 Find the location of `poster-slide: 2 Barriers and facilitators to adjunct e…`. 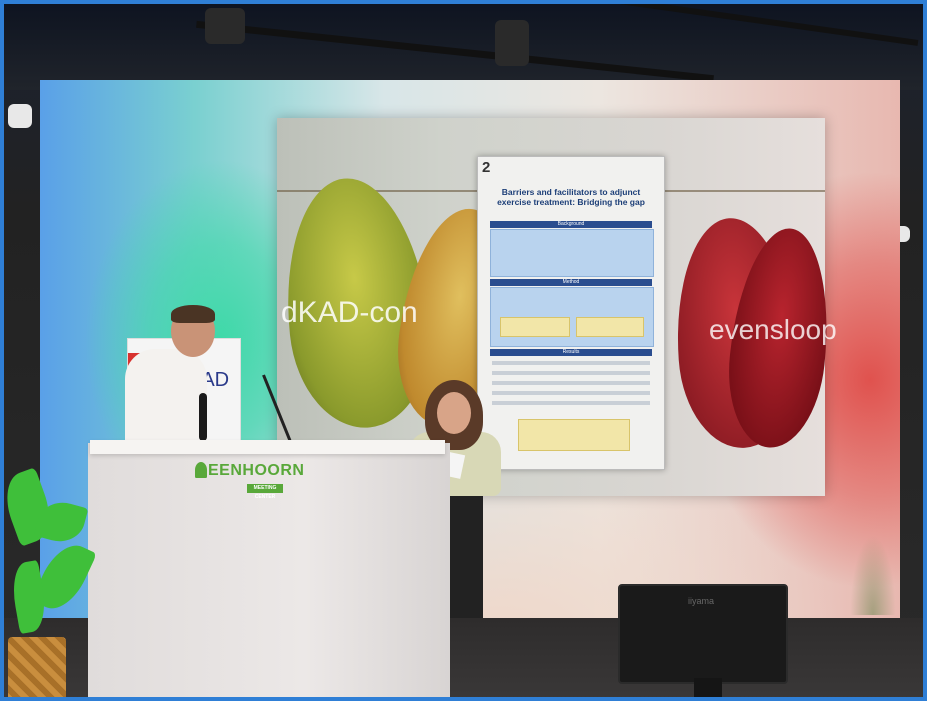

poster-slide: 2 Barriers and facilitators to adjunct e… is located at coordinates (571, 313).